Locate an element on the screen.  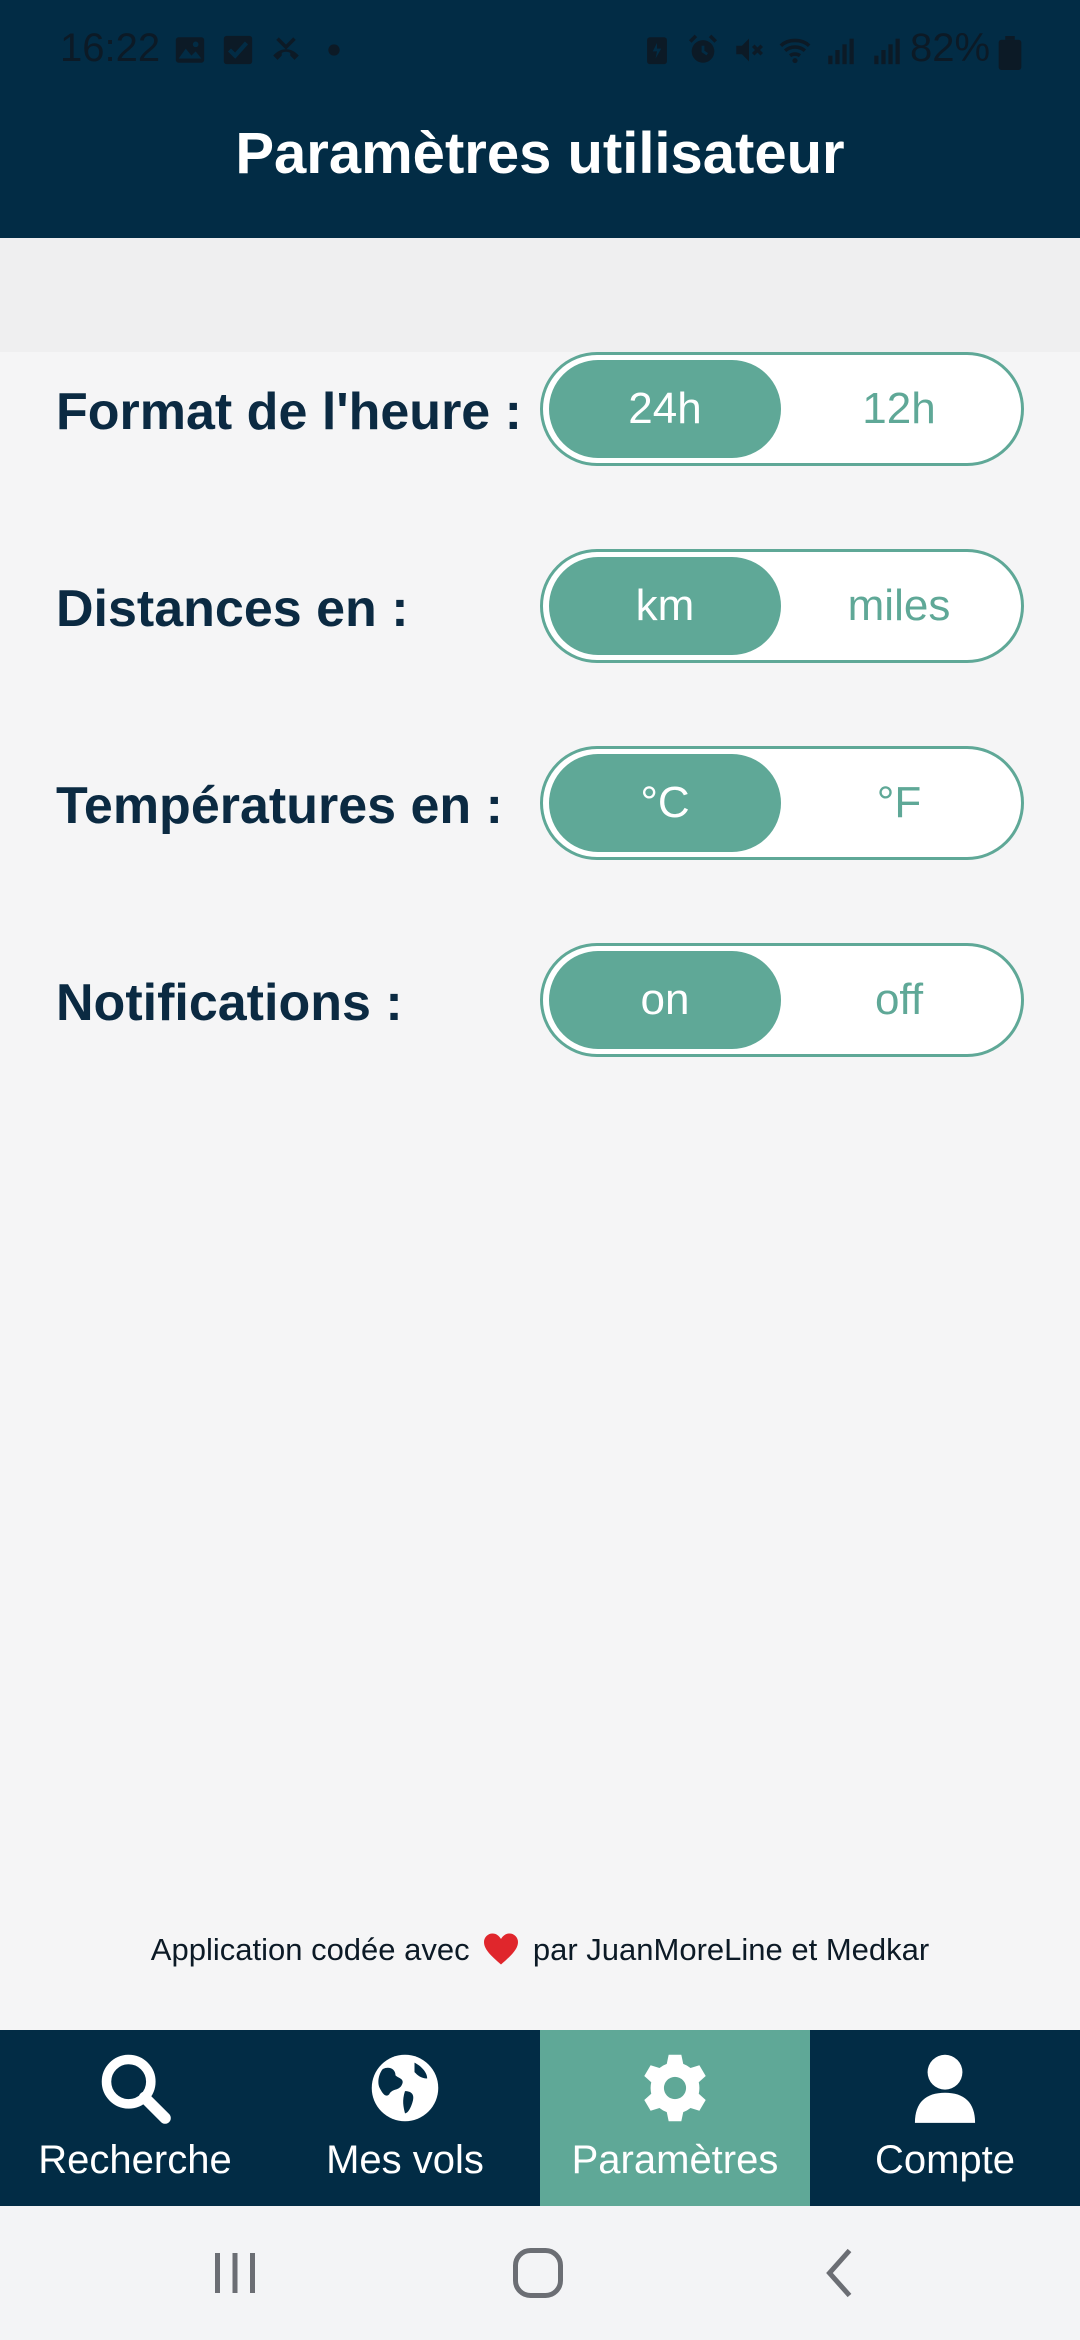
setting-notifications: Notifications : on off is located at coordinates (540, 1000).